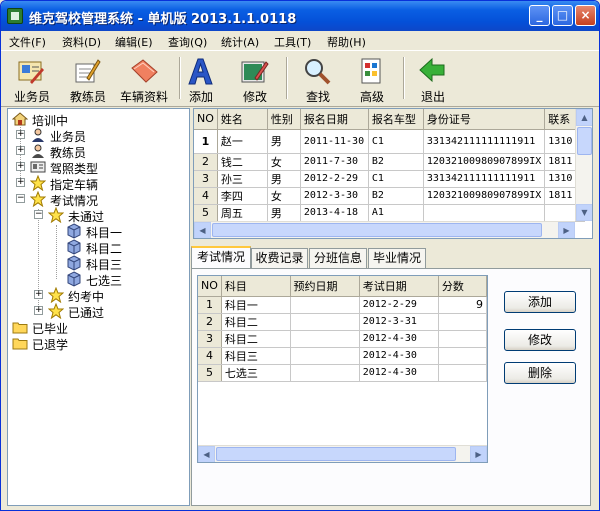  Describe the element at coordinates (396, 119) in the screenshot. I see `col-header: 报名车型` at that location.